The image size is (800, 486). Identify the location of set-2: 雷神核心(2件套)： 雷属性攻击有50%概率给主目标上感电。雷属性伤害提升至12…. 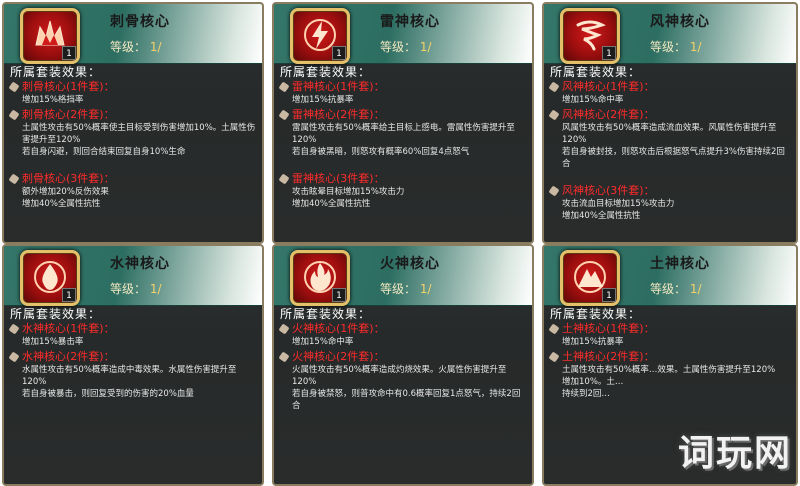
(404, 133).